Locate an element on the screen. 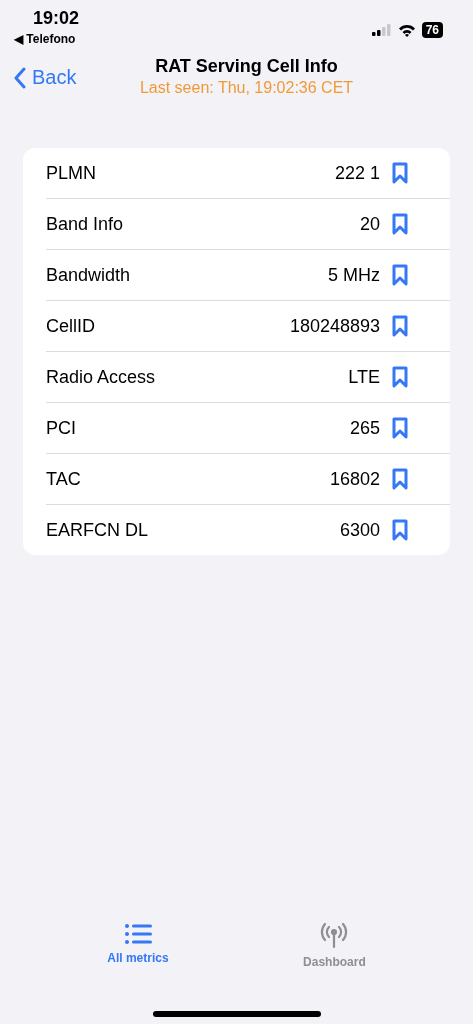 This screenshot has width=473, height=1024. row-label: Band Info is located at coordinates (85, 224).